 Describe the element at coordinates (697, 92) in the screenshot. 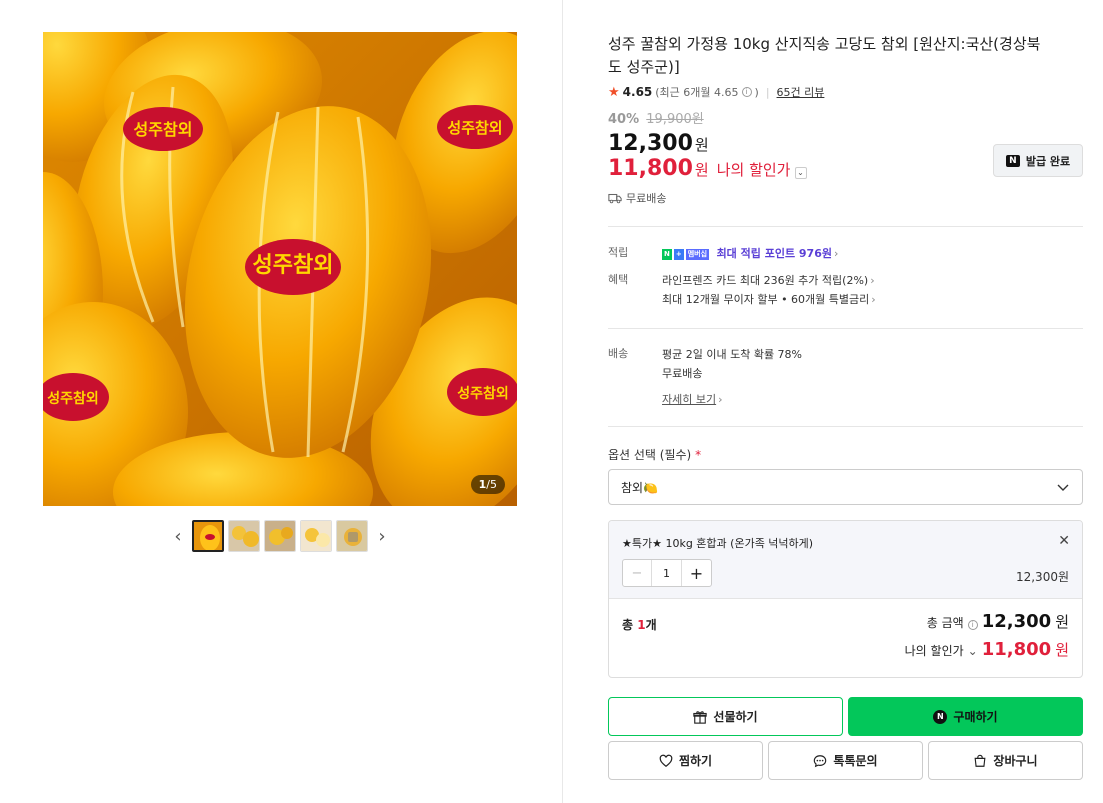

I see `rating-recent: (최근 6개월 4.65` at that location.